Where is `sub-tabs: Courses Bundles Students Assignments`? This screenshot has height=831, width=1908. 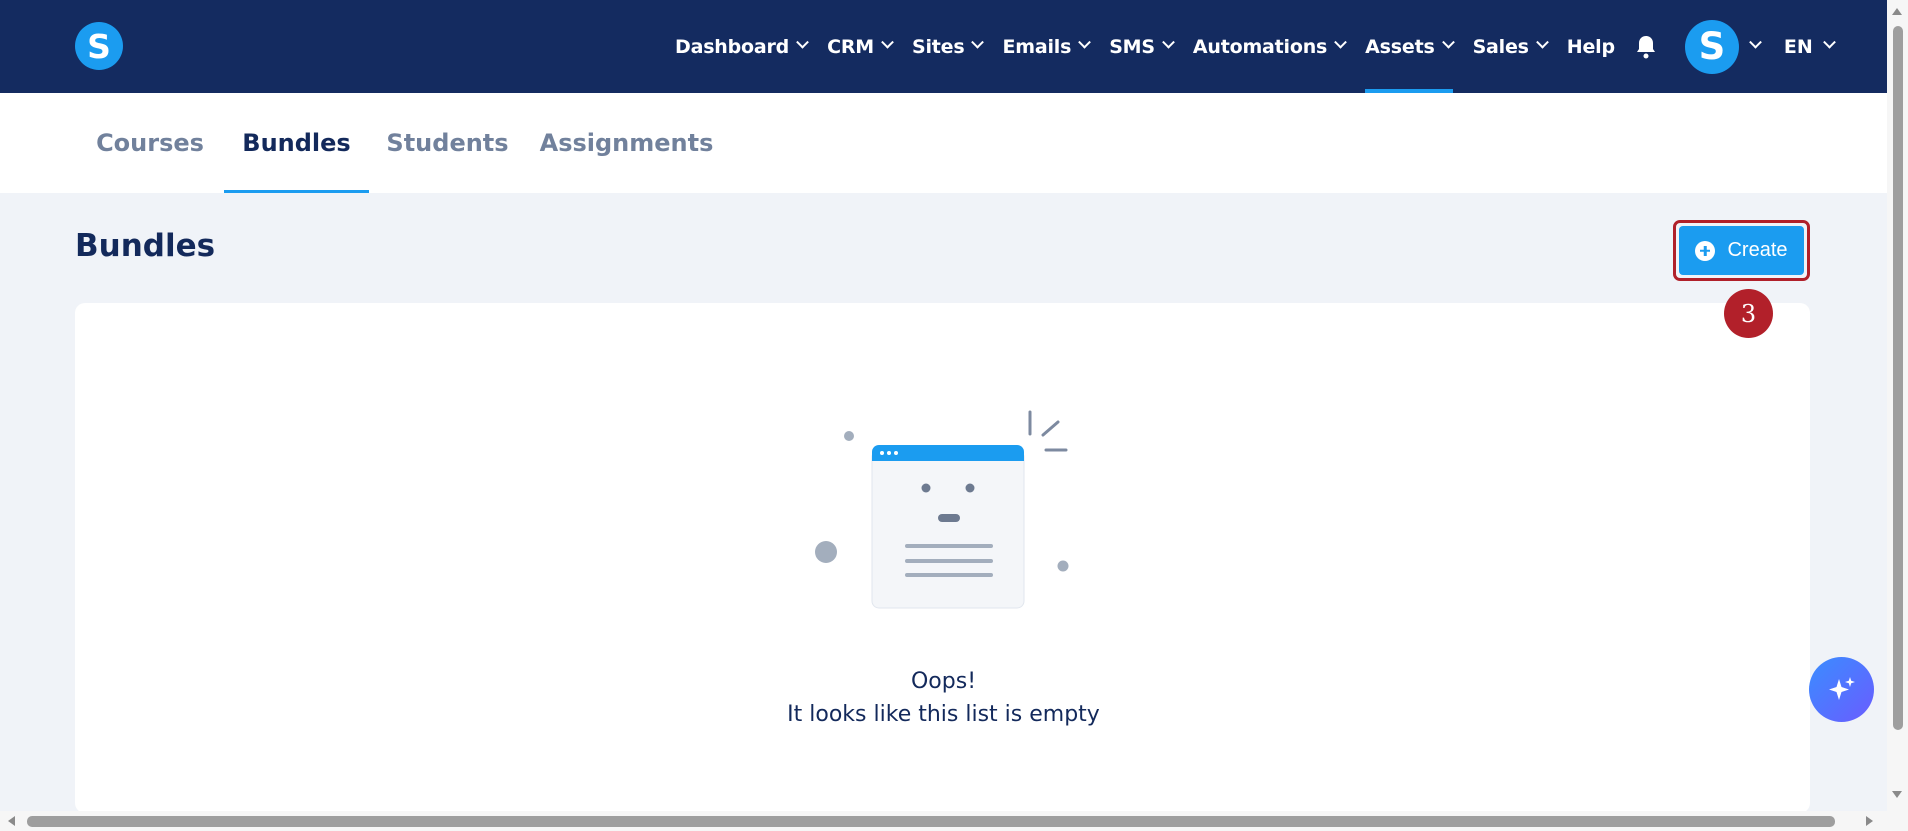 sub-tabs: Courses Bundles Students Assignments is located at coordinates (943, 143).